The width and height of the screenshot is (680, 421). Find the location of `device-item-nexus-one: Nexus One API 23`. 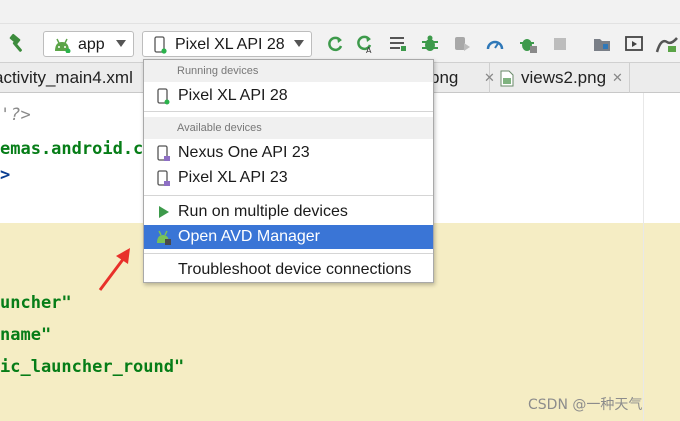

device-item-nexus-one: Nexus One API 23 is located at coordinates (288, 153).